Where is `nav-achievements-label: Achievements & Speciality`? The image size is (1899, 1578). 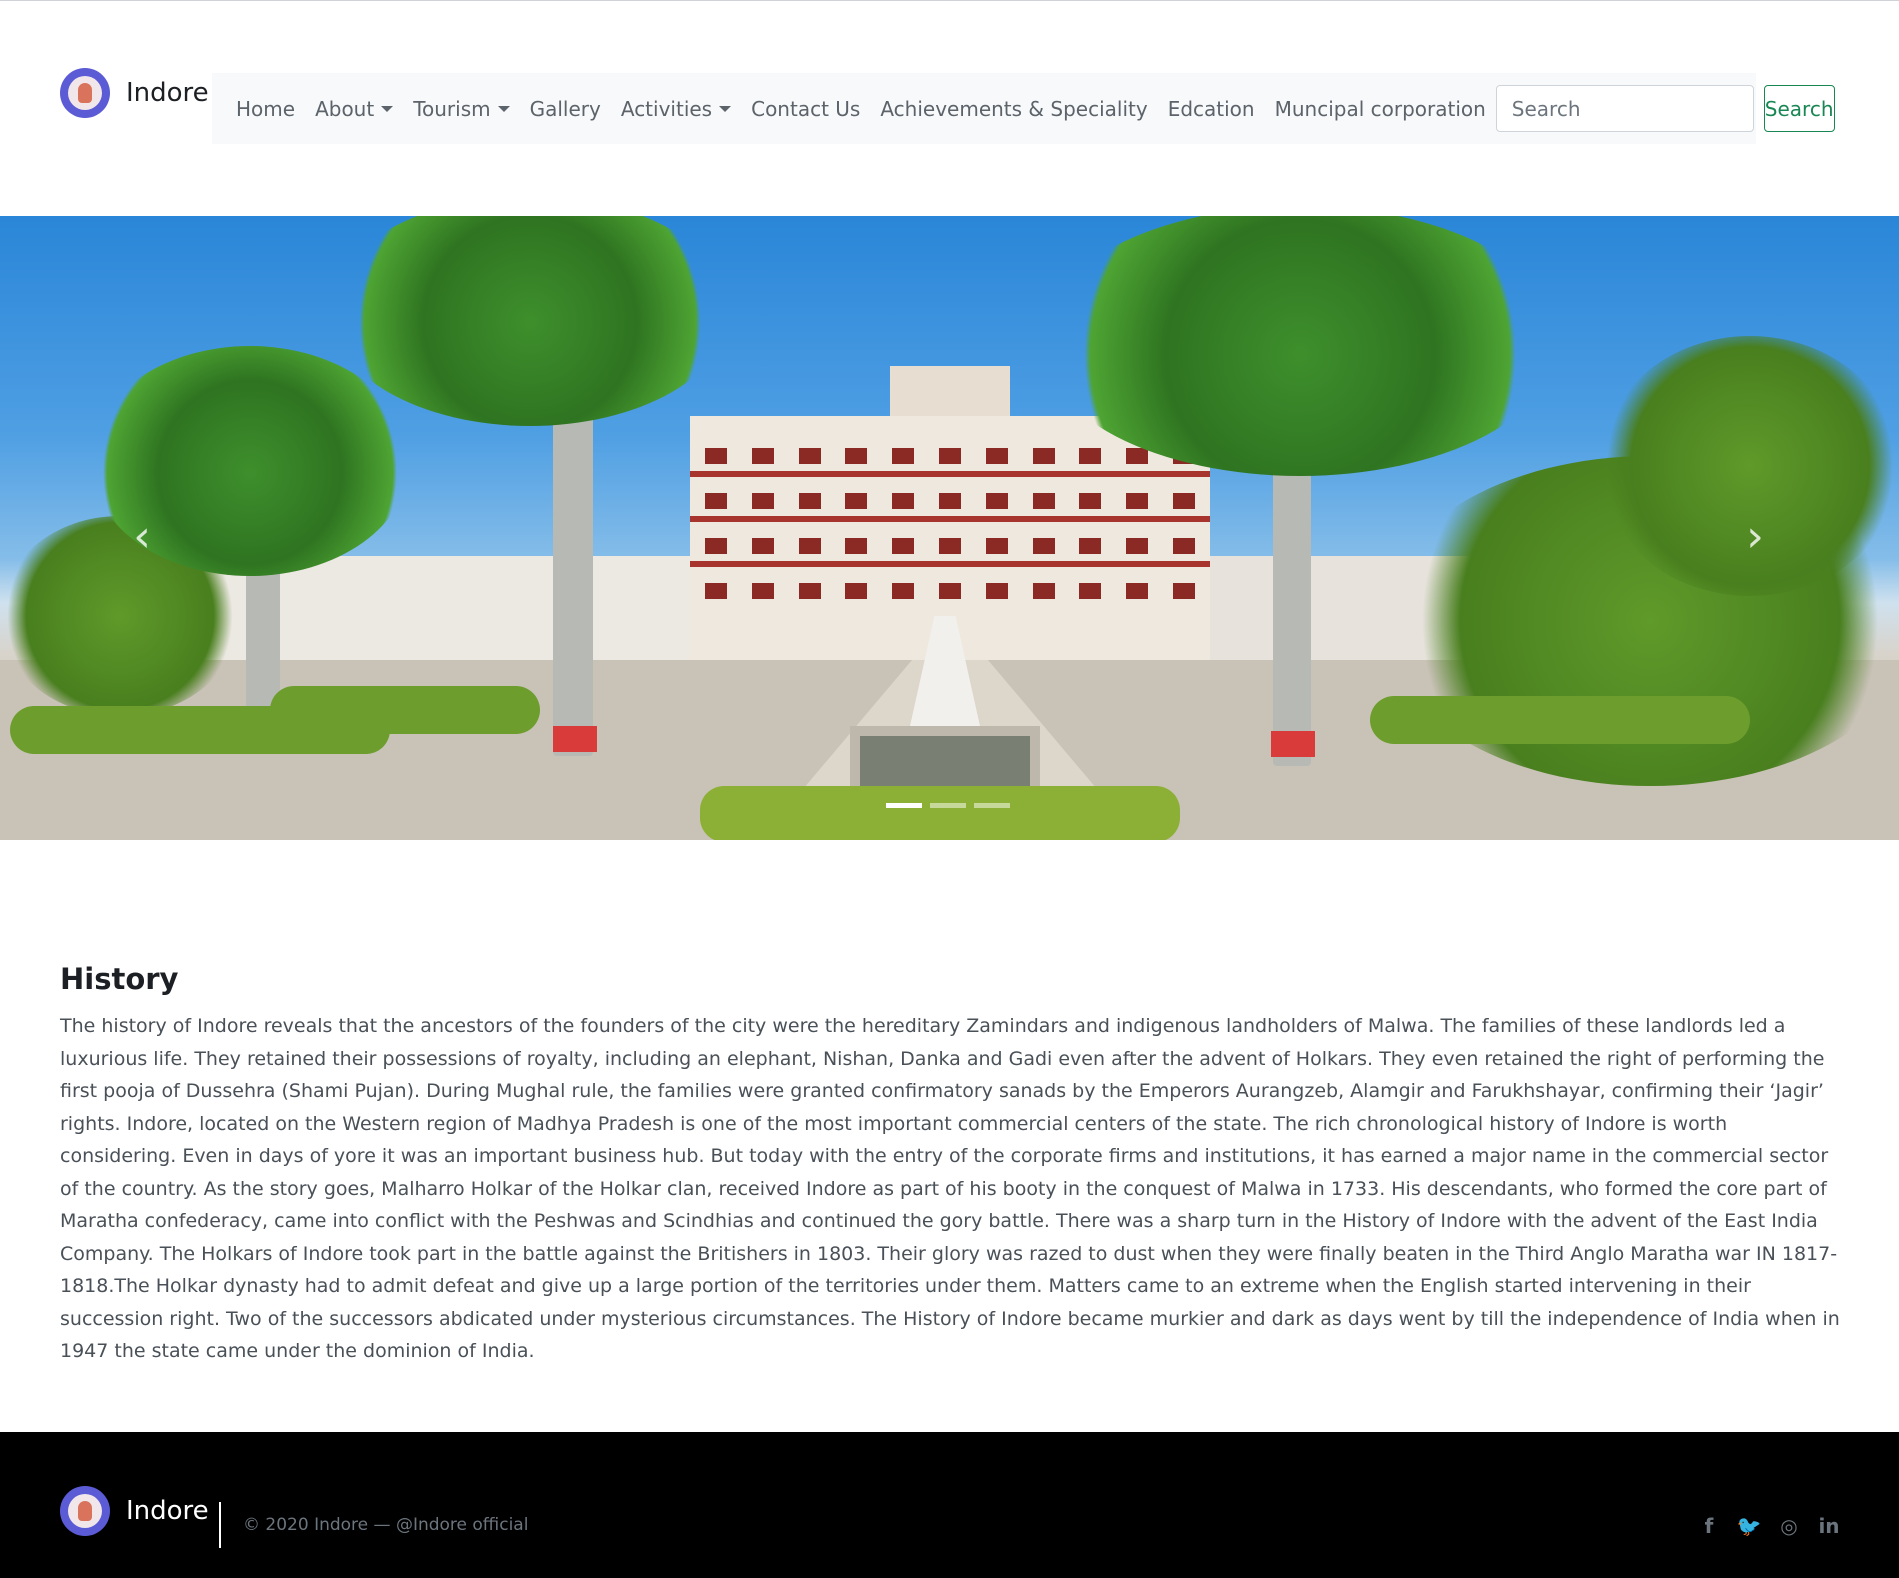
nav-achievements-label: Achievements & Speciality is located at coordinates (1014, 108).